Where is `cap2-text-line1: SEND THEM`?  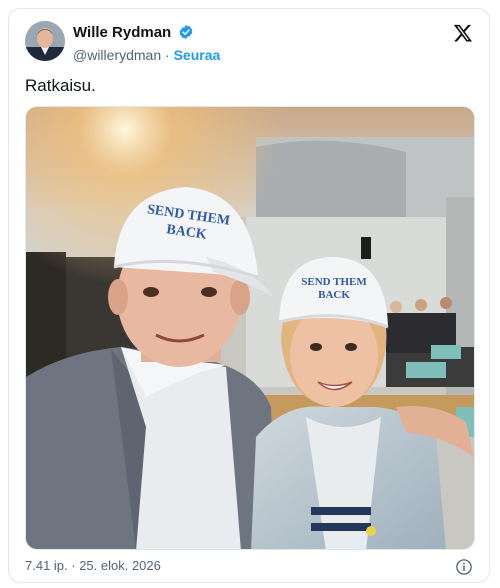 cap2-text-line1: SEND THEM is located at coordinates (334, 282).